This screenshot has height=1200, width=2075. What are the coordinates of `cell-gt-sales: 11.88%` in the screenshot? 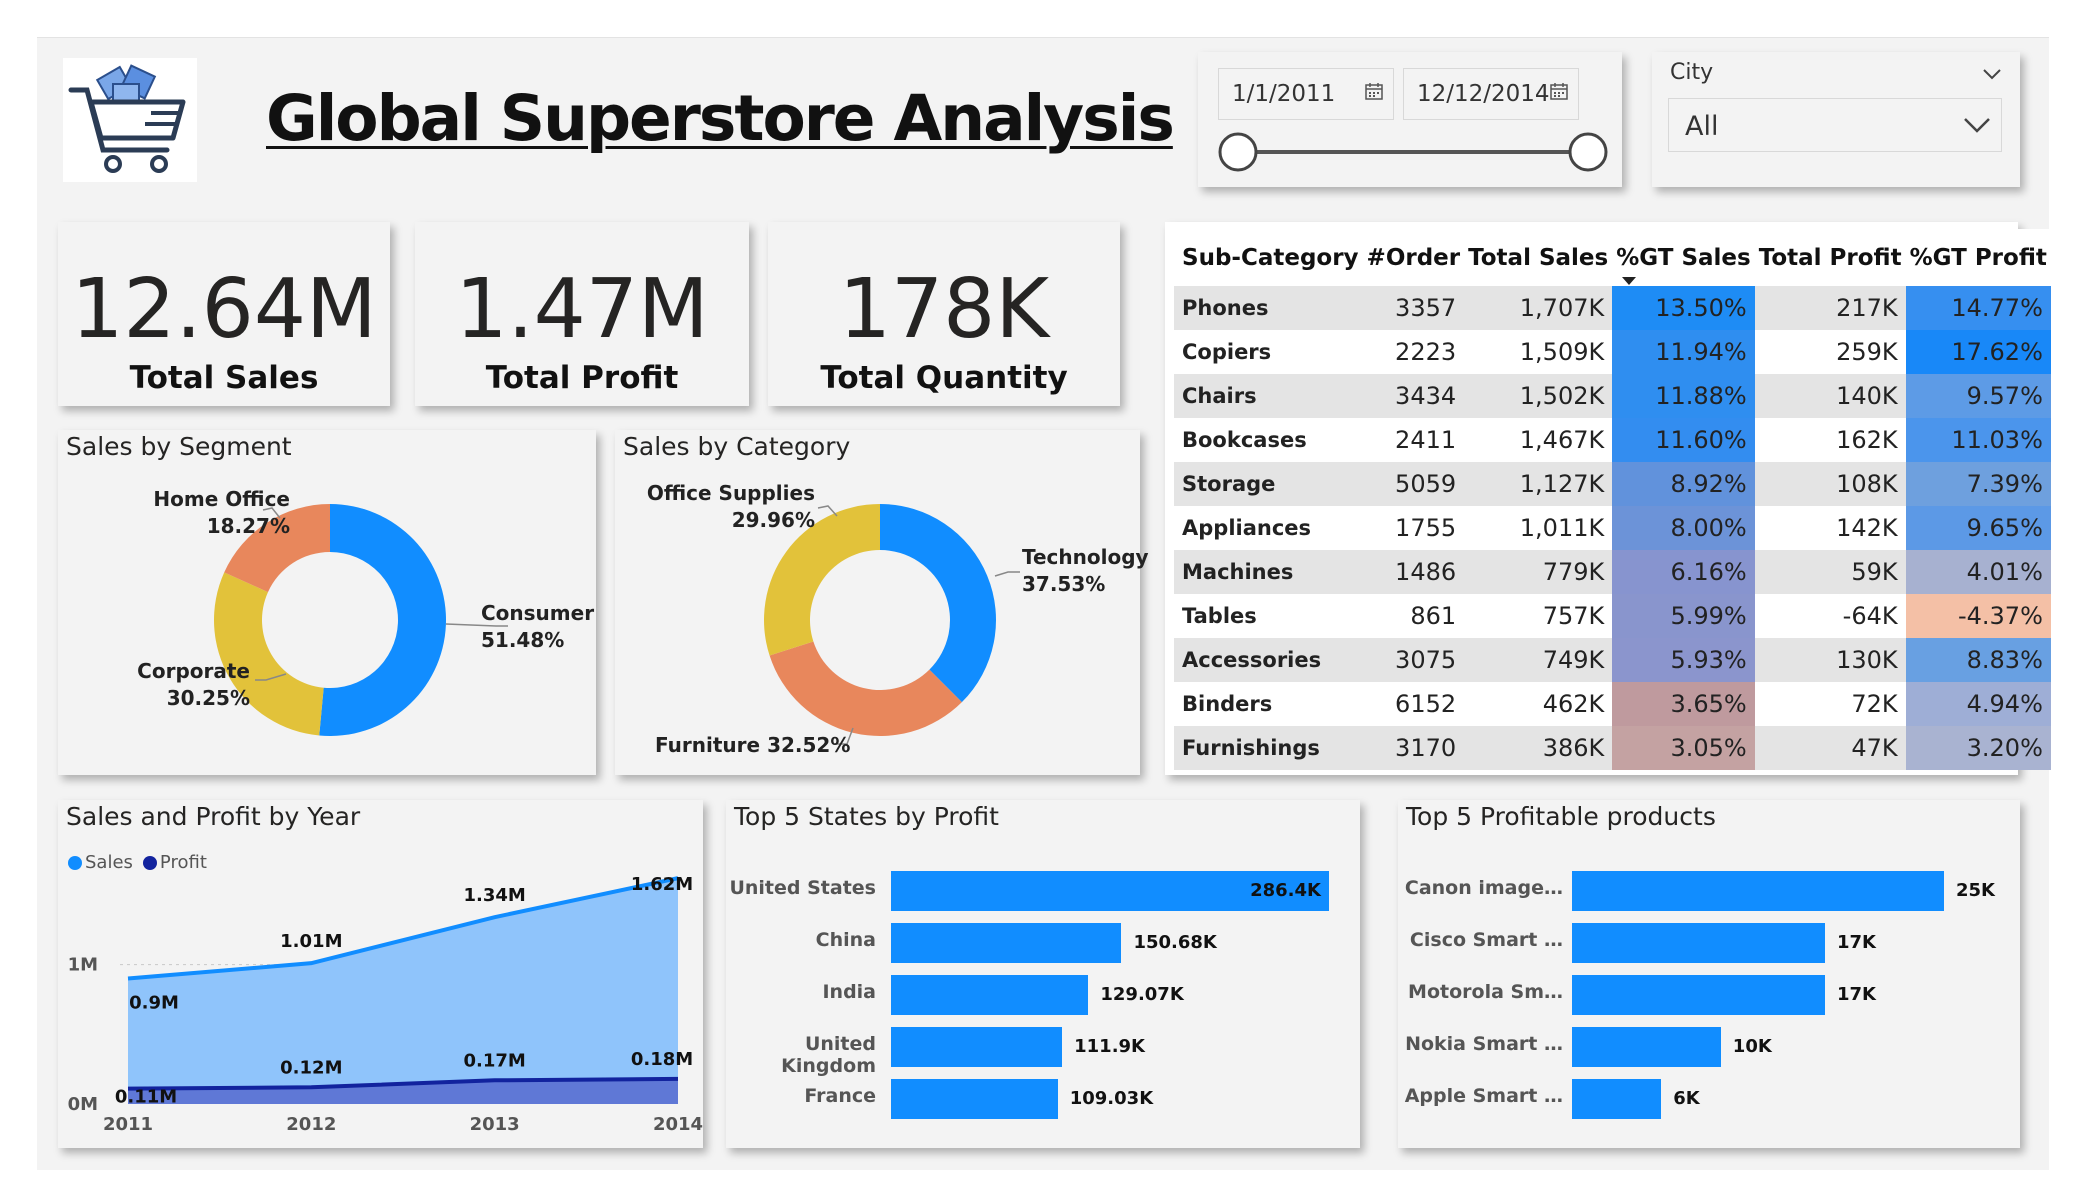 It's located at (1683, 396).